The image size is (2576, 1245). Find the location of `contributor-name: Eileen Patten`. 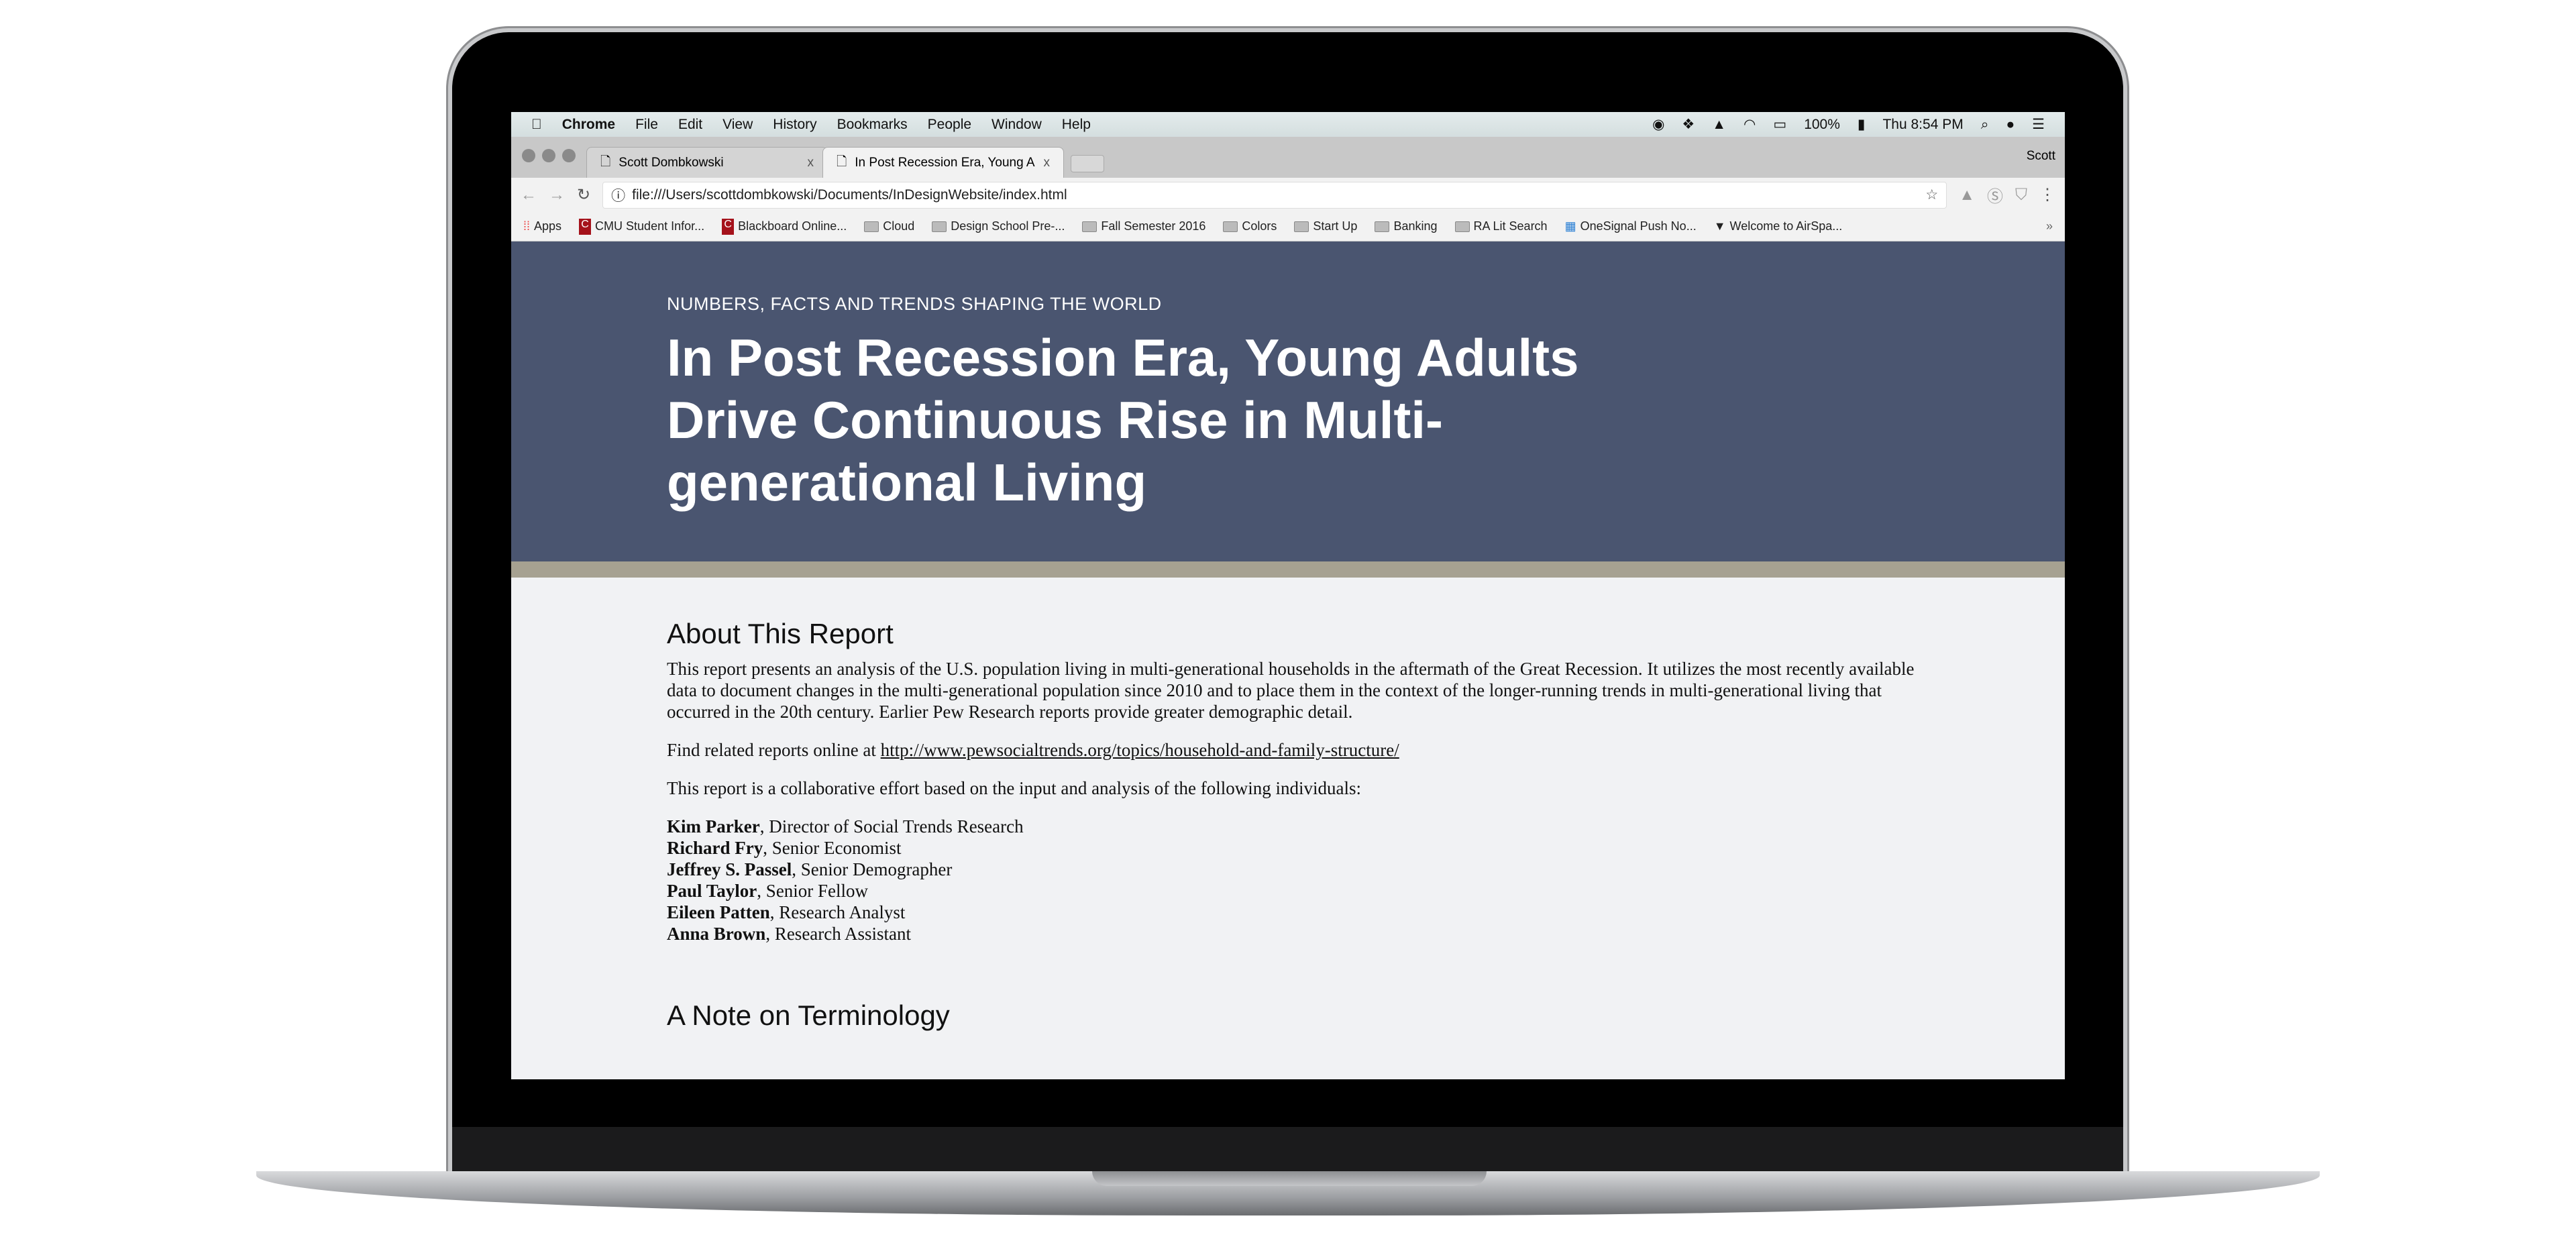

contributor-name: Eileen Patten is located at coordinates (718, 912).